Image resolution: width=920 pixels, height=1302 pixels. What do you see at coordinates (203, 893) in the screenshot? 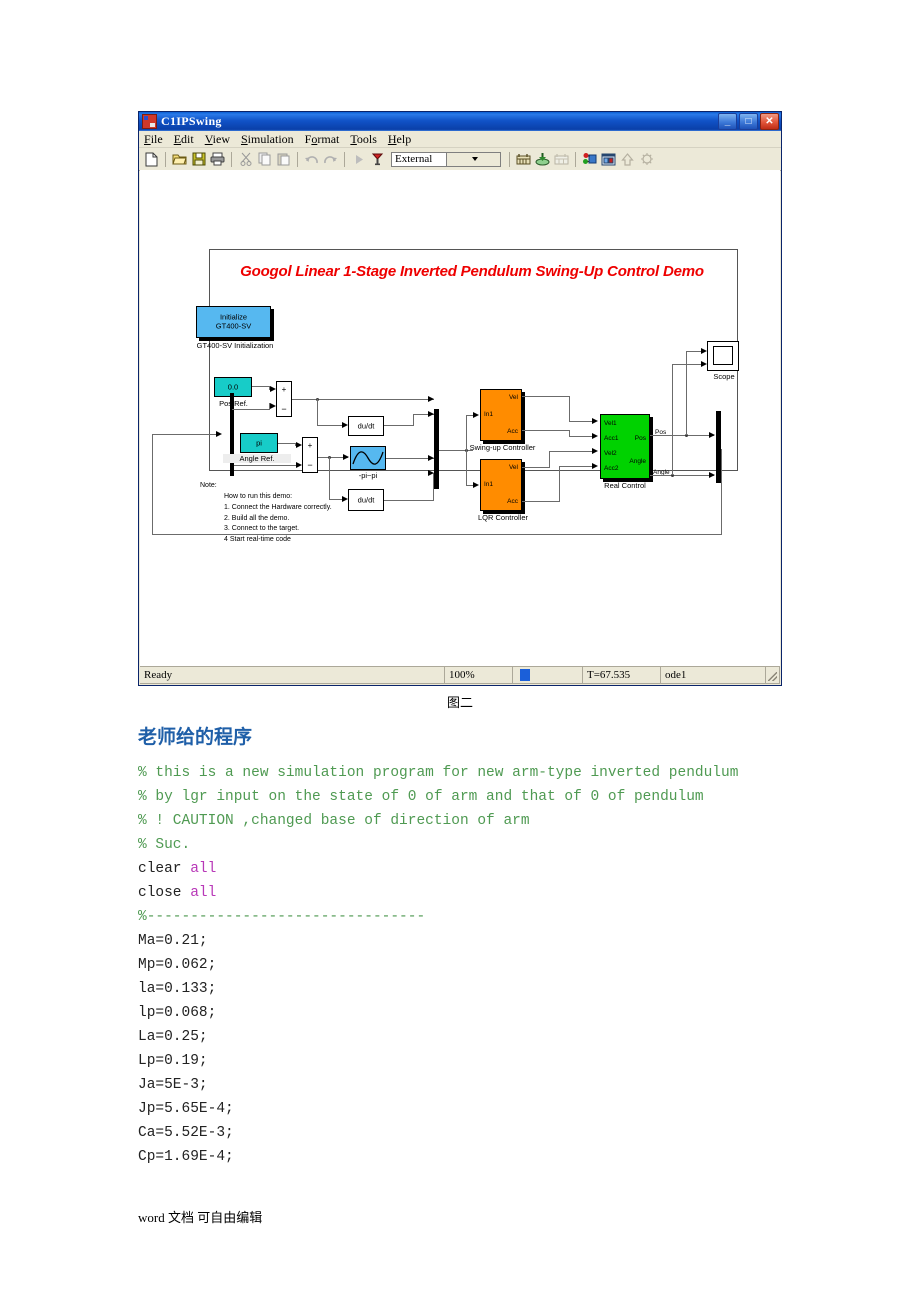
I see `code-line-6-keyword: all` at bounding box center [203, 893].